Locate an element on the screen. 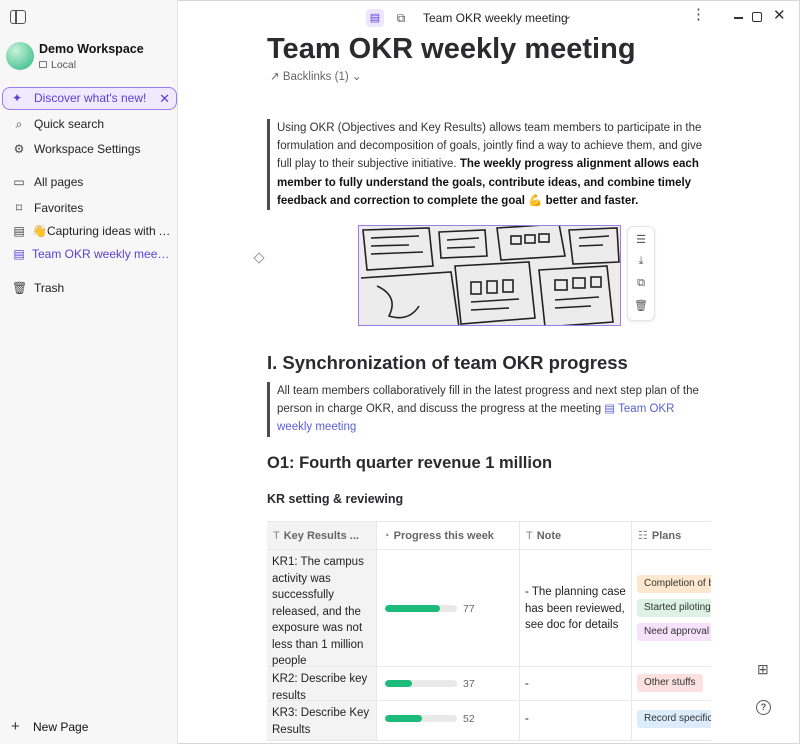 The width and height of the screenshot is (800, 744). sidebar-item-all-pages: ▭ All pages is located at coordinates (89, 182).